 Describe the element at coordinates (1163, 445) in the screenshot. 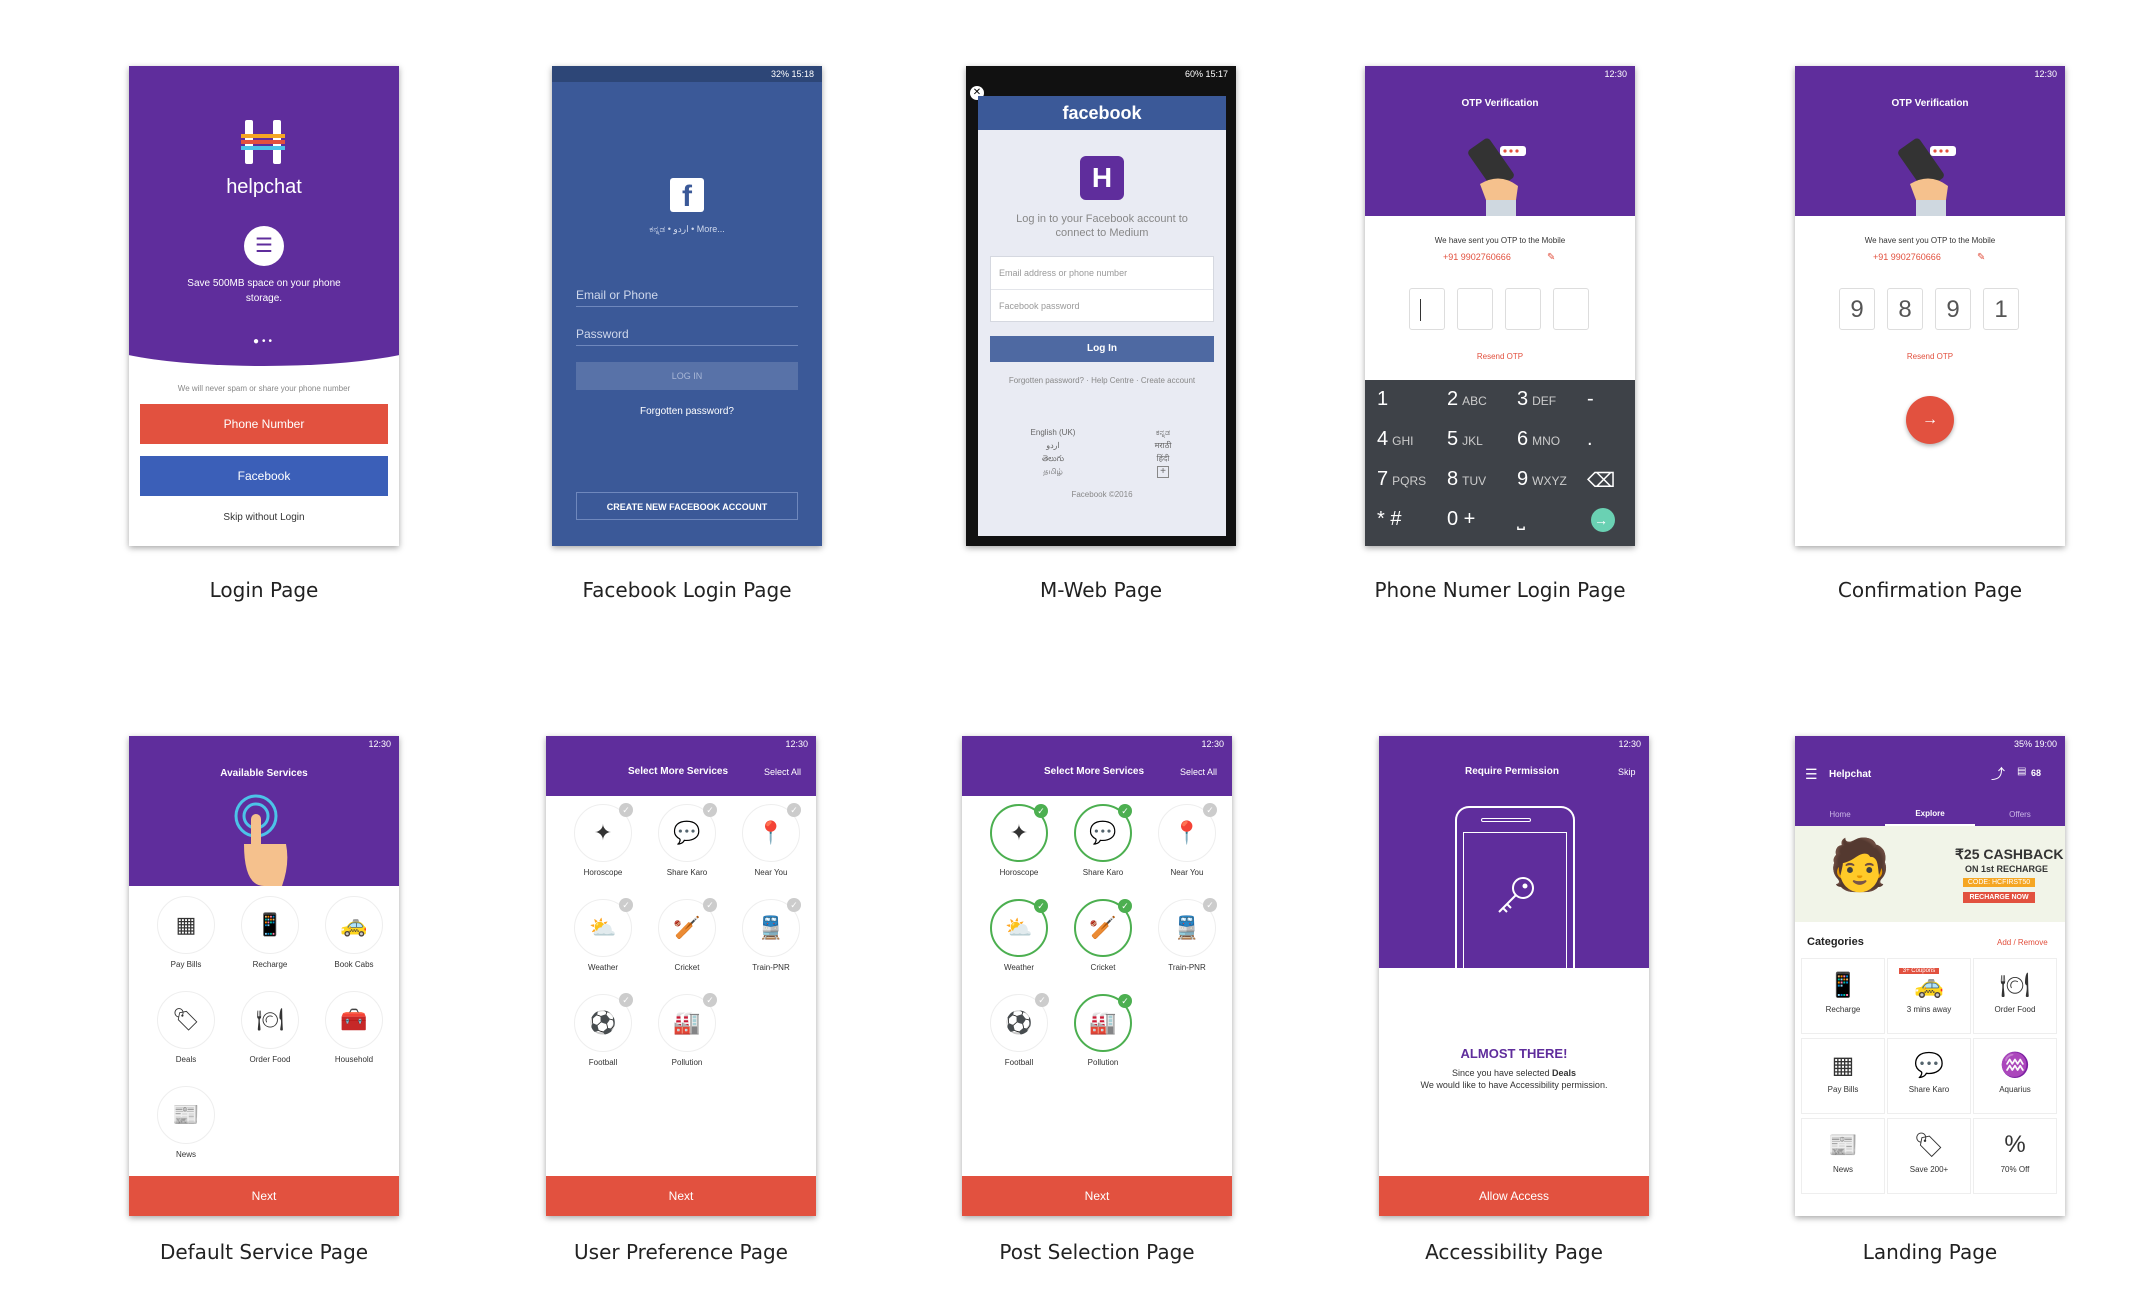

I see `language-option: मराठी` at that location.